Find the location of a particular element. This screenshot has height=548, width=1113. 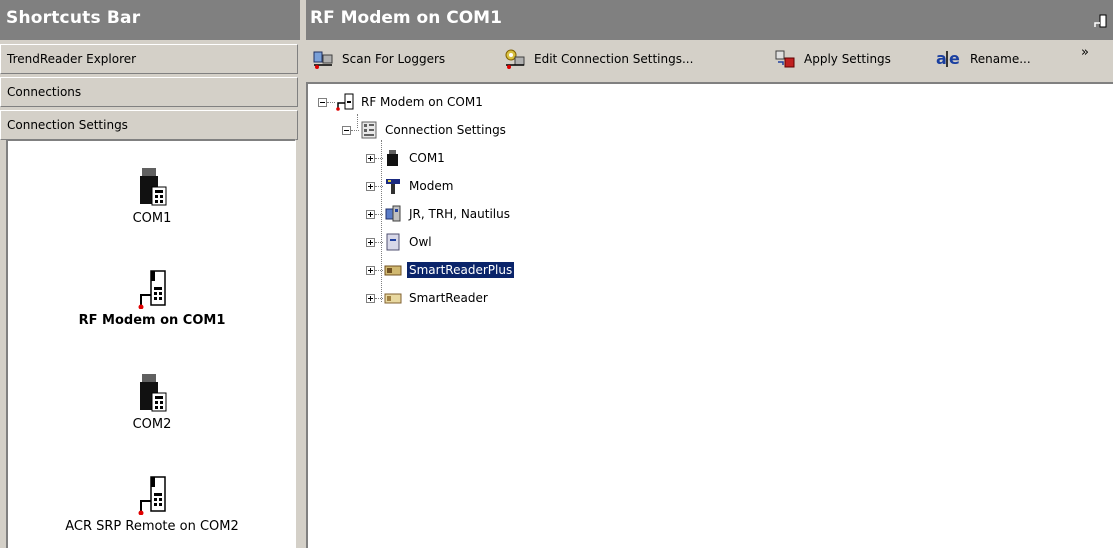

shortcut-label: COM1 is located at coordinates (152, 218).